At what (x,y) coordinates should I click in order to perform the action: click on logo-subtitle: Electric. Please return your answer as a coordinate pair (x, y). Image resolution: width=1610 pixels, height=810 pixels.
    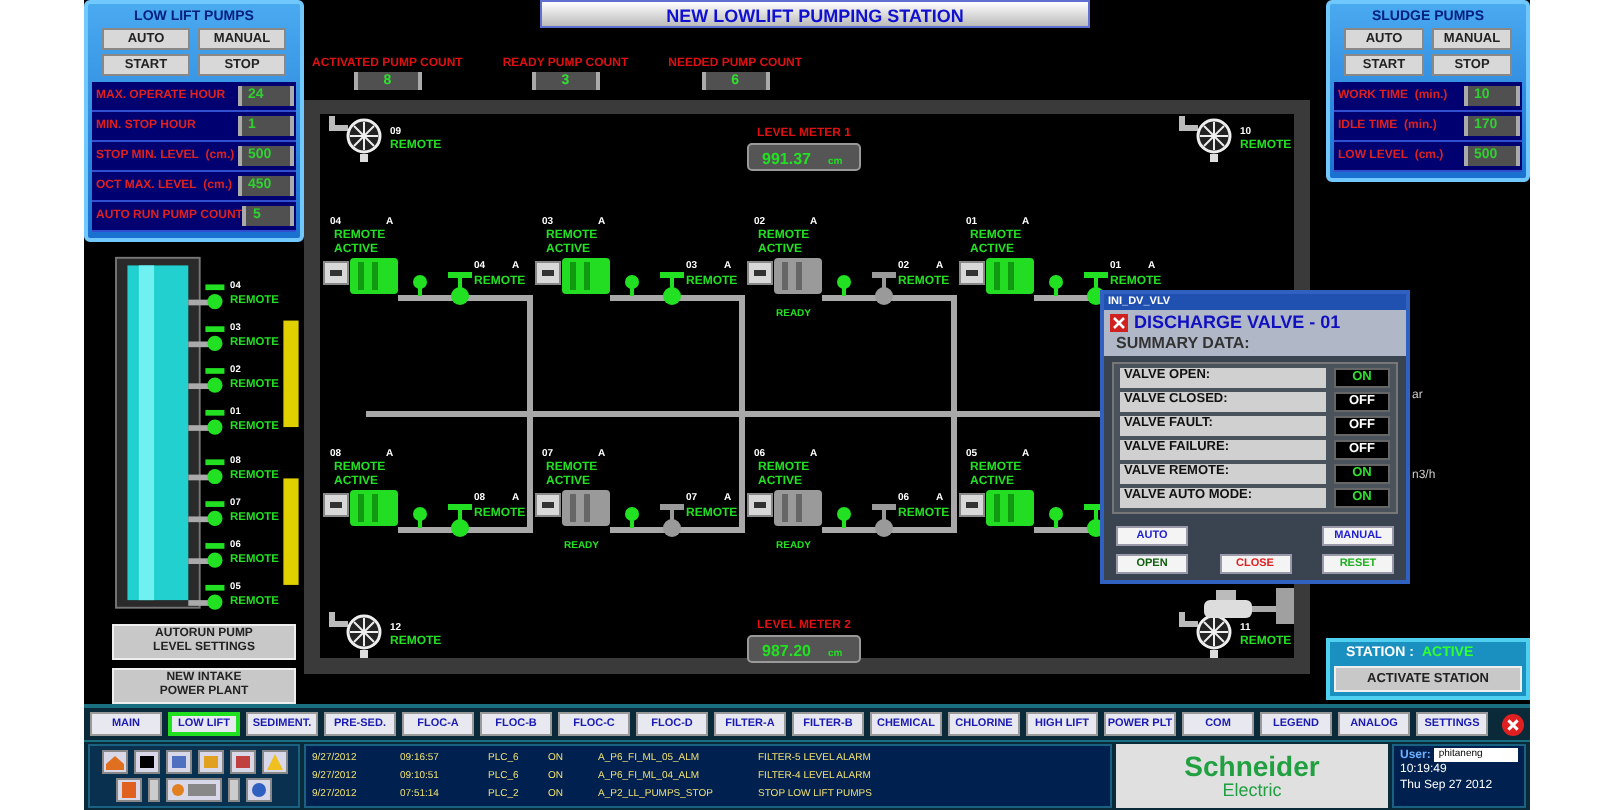
    Looking at the image, I should click on (1252, 790).